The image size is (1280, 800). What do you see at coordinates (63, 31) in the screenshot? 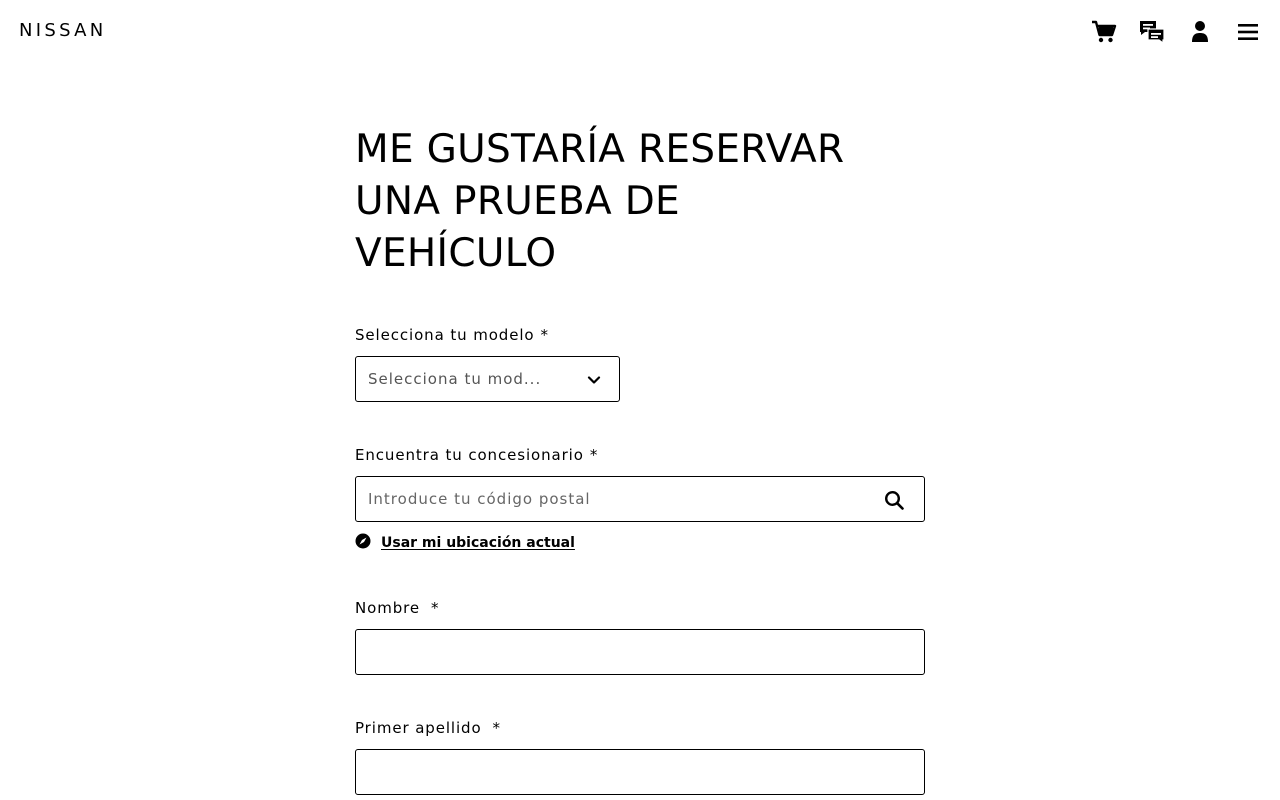
I see `nissan-logo: NISSAN` at bounding box center [63, 31].